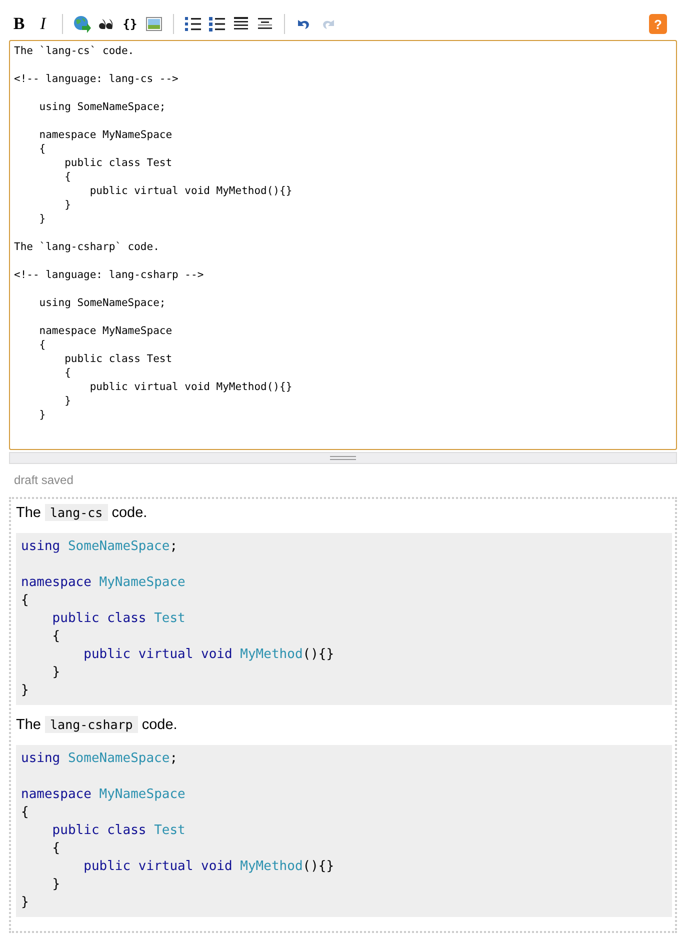  Describe the element at coordinates (304, 24) in the screenshot. I see `undo-icon` at that location.